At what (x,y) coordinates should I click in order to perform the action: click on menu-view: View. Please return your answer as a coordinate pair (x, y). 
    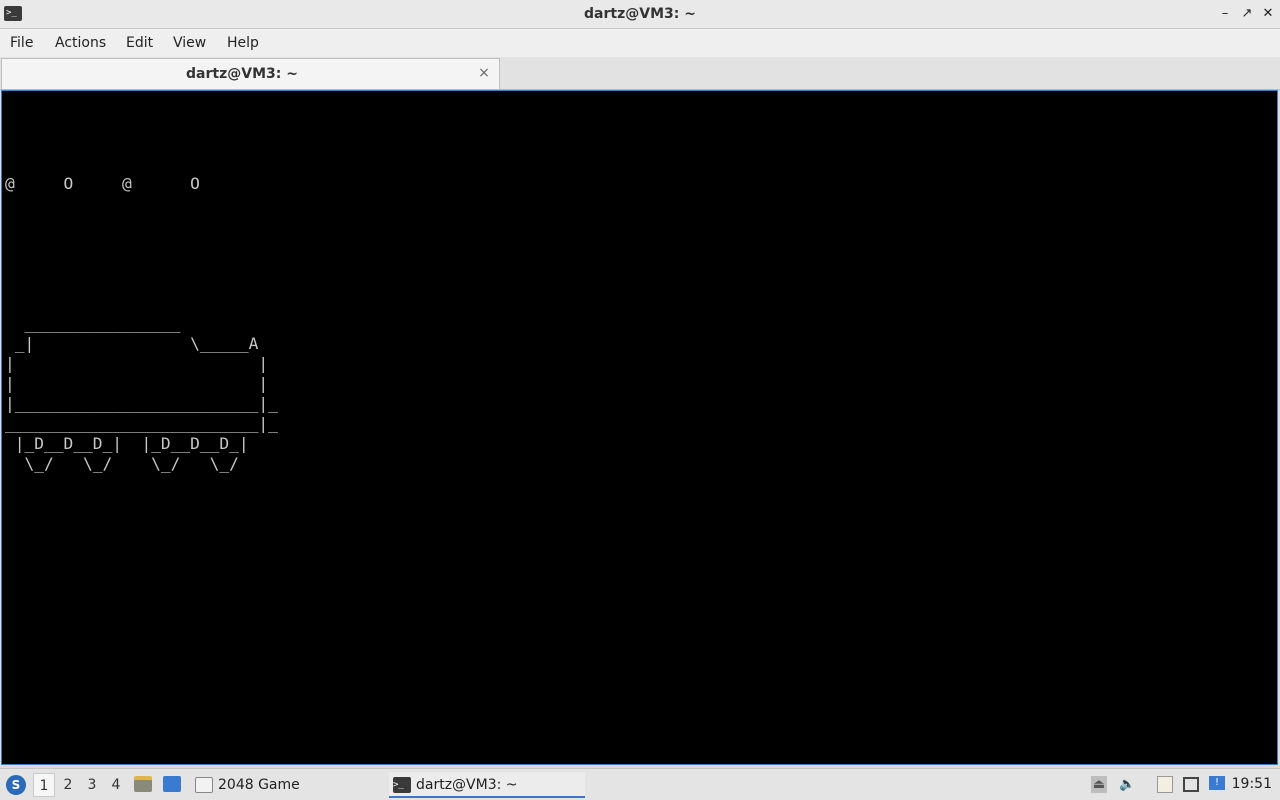
    Looking at the image, I should click on (189, 43).